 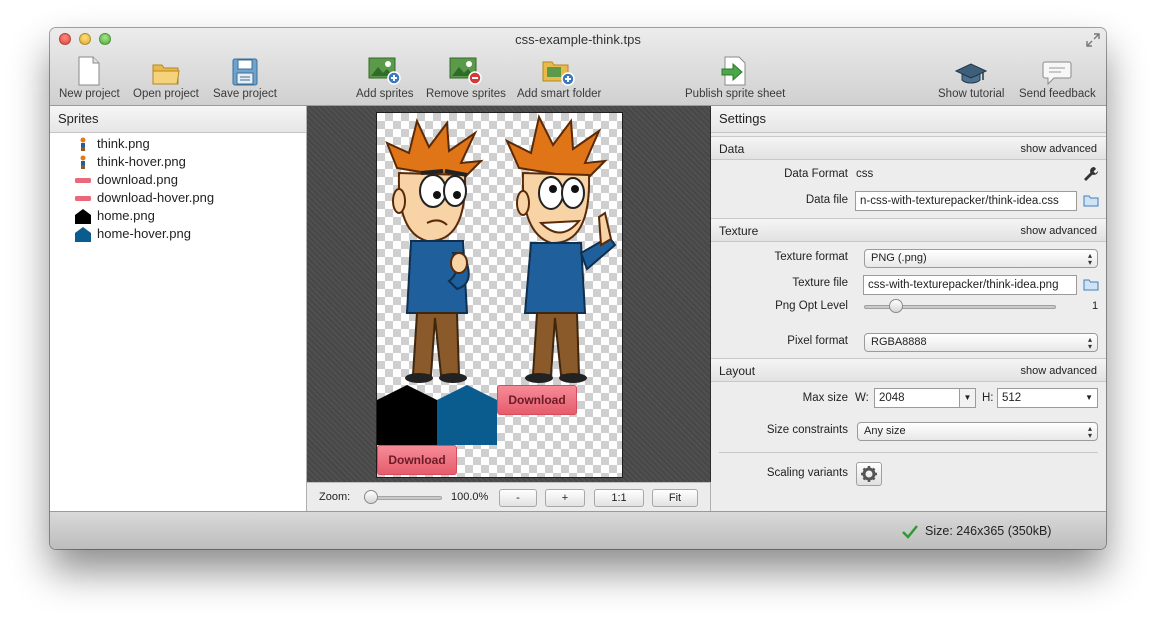 What do you see at coordinates (178, 119) in the screenshot?
I see `sprites-panel-title: Sprites` at bounding box center [178, 119].